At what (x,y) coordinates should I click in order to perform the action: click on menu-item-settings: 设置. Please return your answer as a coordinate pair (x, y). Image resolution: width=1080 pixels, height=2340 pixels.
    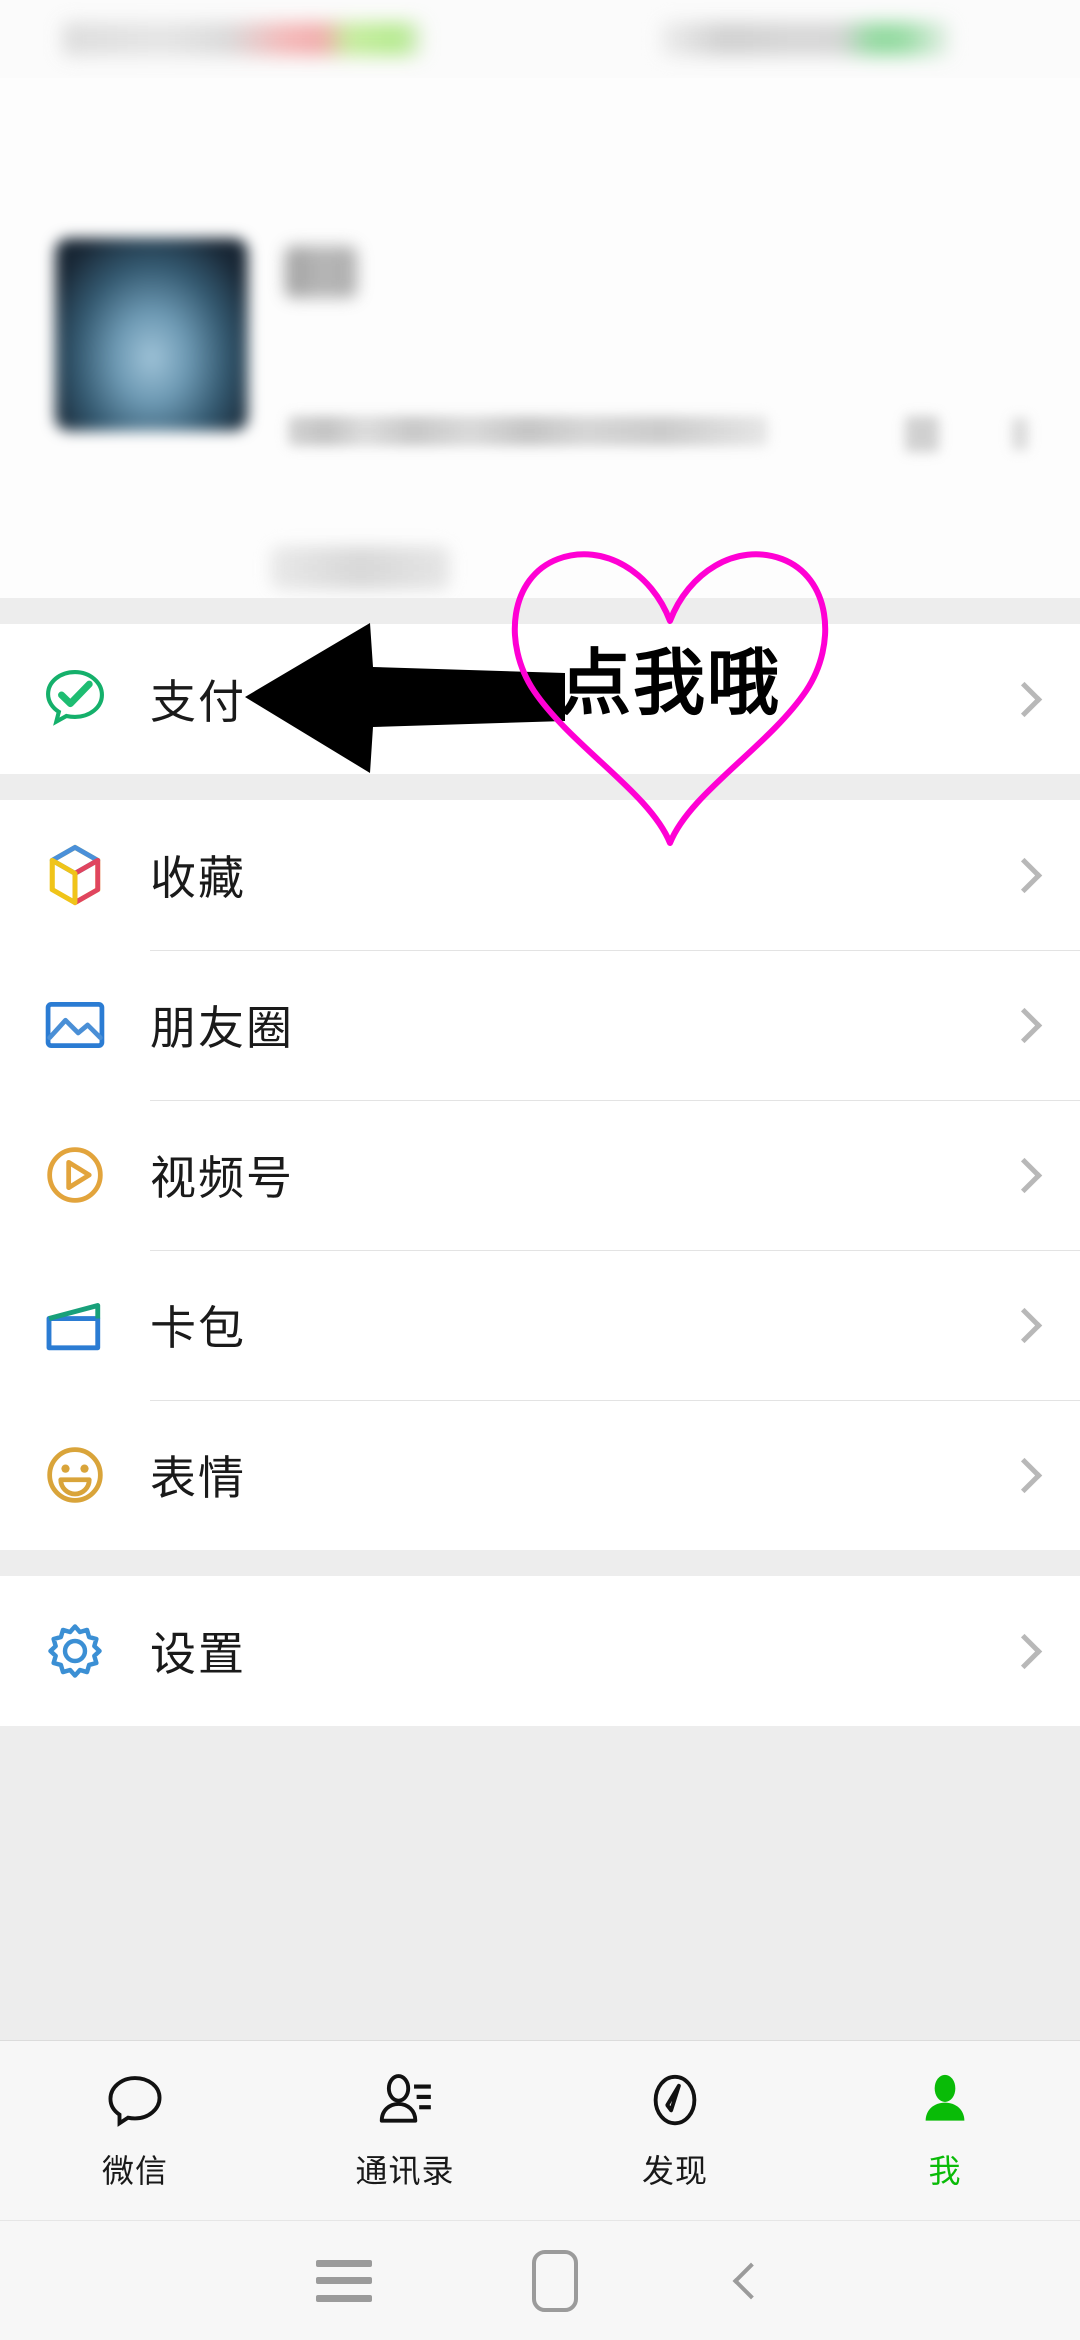
    Looking at the image, I should click on (540, 1651).